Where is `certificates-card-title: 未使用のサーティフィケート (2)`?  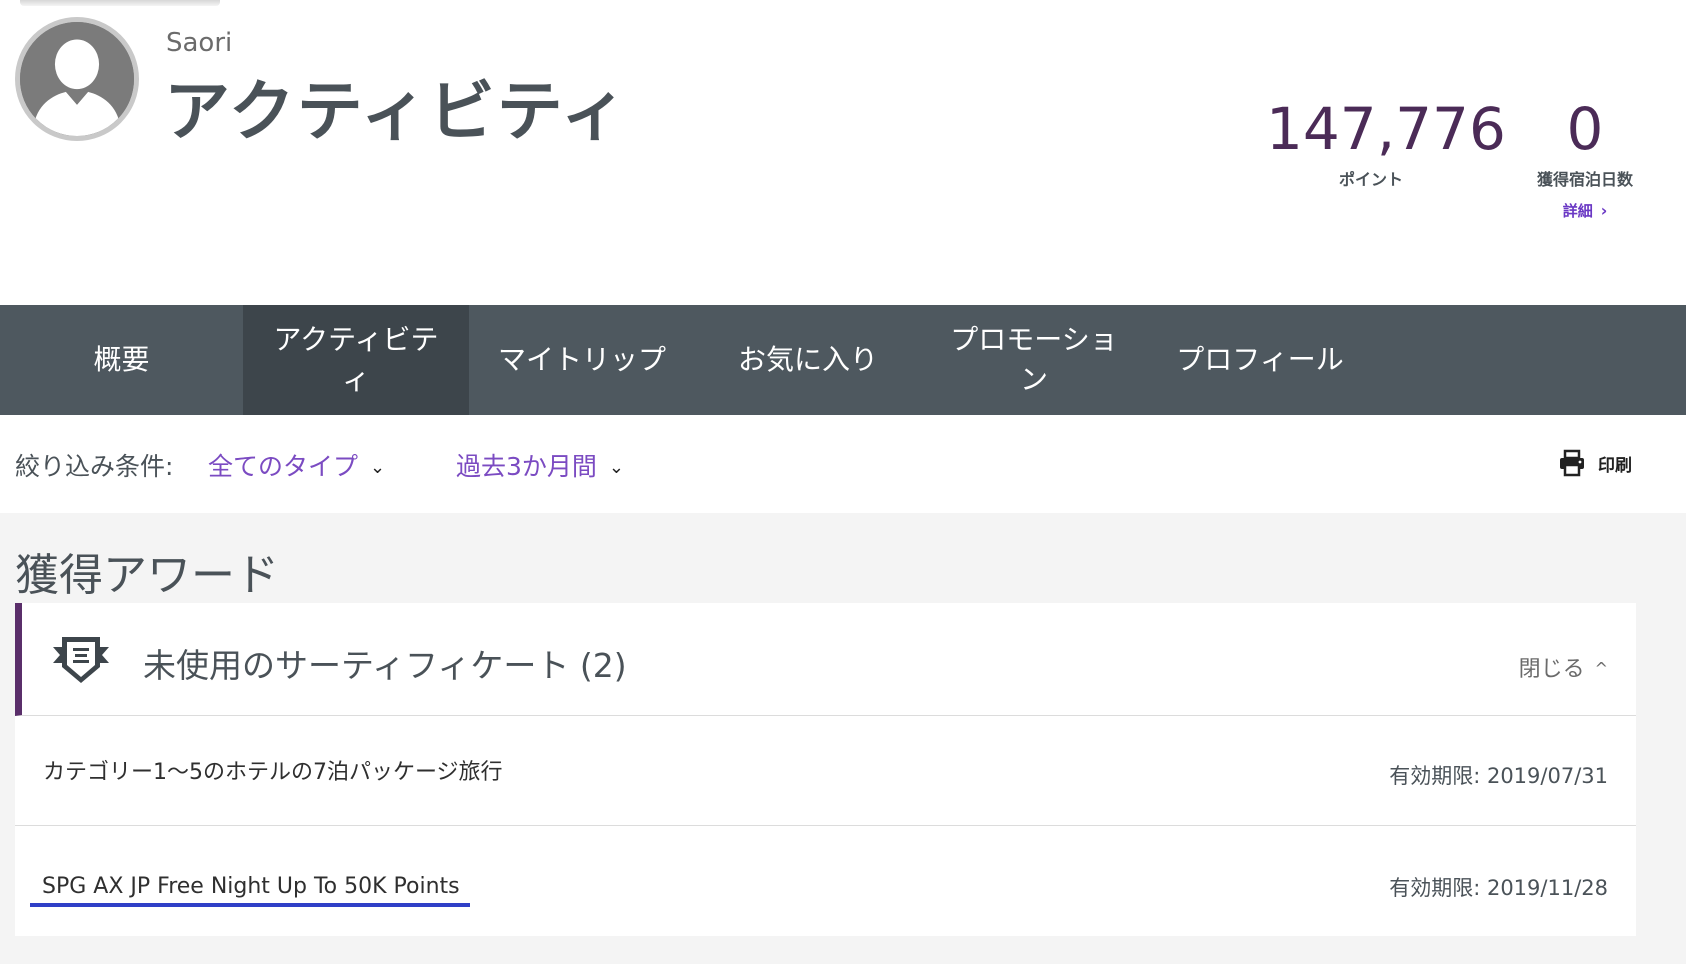
certificates-card-title: 未使用のサーティフィケート (2) is located at coordinates (385, 665).